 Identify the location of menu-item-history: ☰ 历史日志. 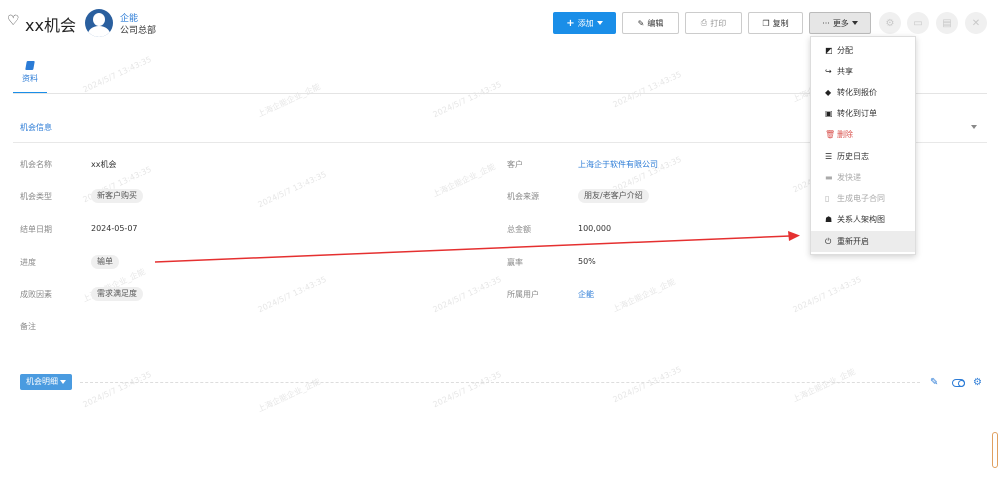
(863, 156).